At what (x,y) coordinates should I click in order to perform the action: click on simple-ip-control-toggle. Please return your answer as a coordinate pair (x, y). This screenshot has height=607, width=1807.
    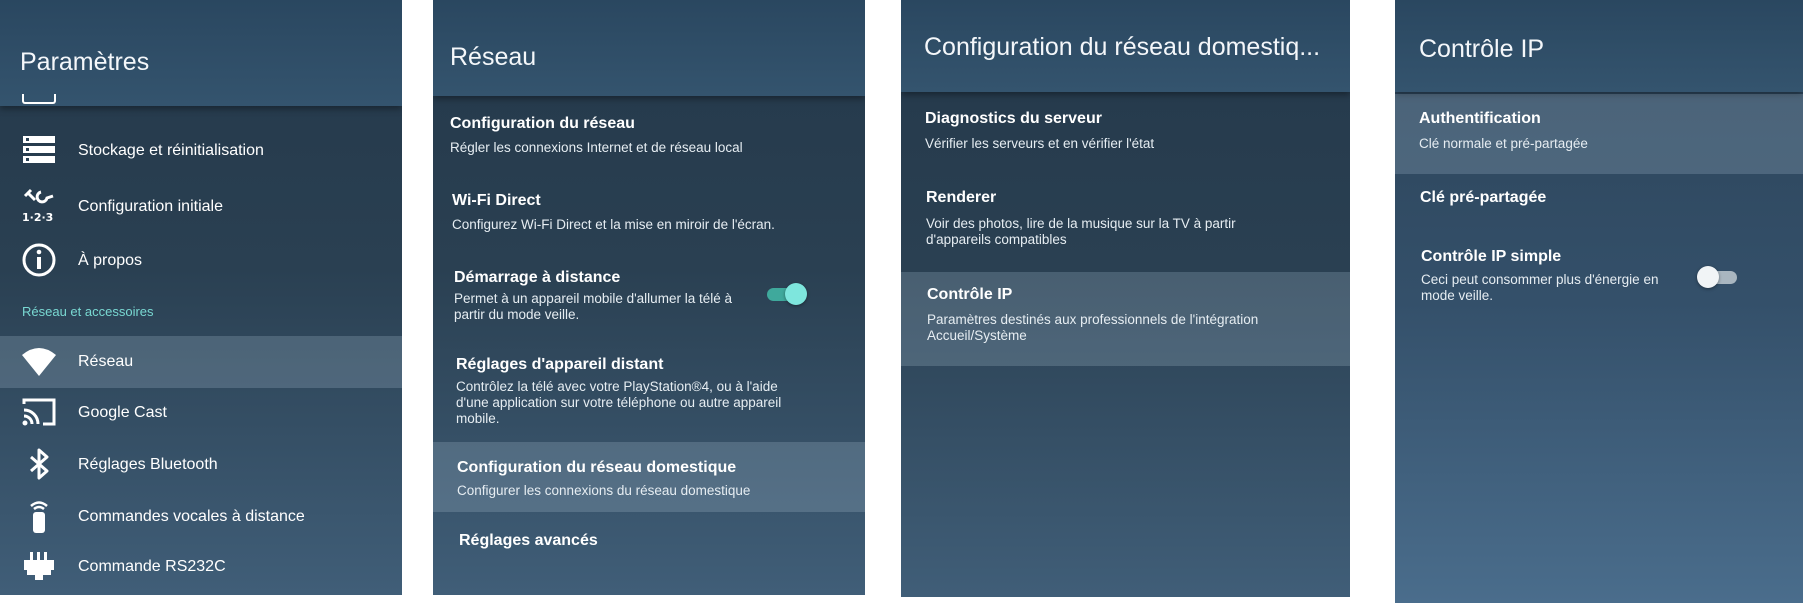
    Looking at the image, I should click on (1719, 277).